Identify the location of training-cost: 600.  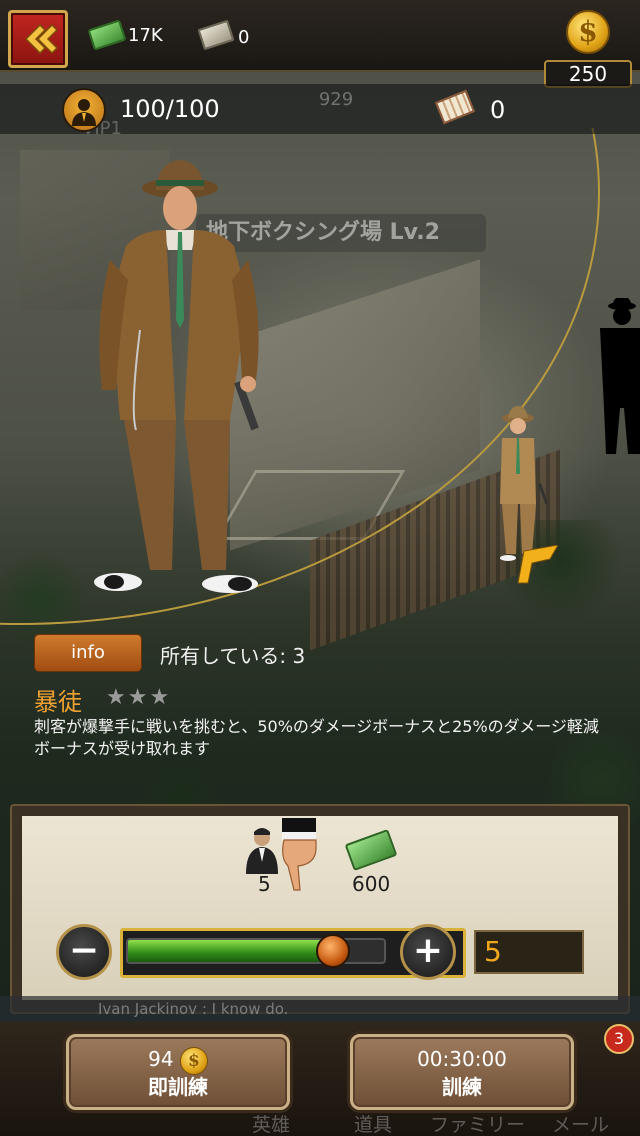
(371, 884).